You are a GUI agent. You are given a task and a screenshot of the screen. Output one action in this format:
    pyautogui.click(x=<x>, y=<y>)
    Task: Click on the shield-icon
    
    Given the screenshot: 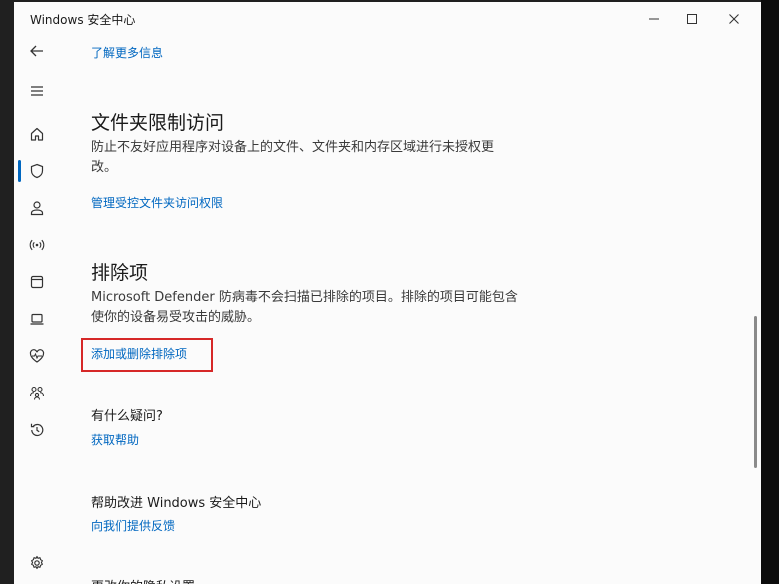 What is the action you would take?
    pyautogui.click(x=37, y=171)
    